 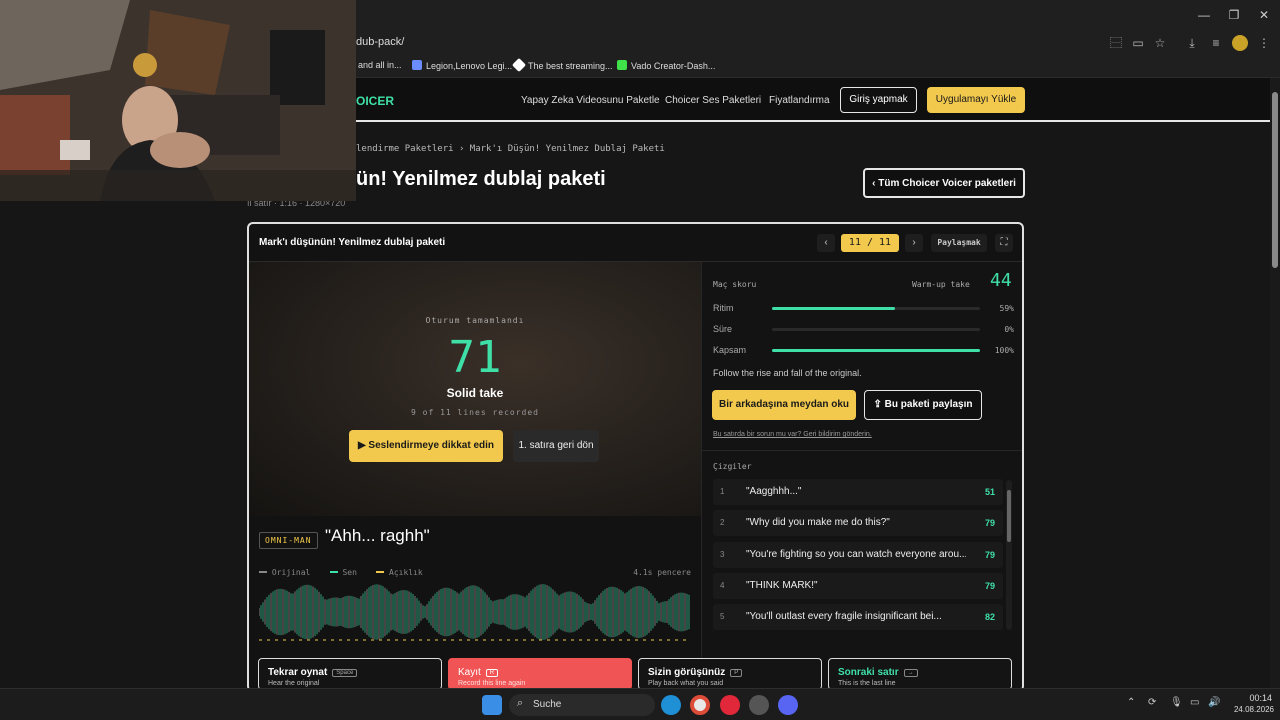 What do you see at coordinates (700, 705) in the screenshot?
I see `chrome-icon` at bounding box center [700, 705].